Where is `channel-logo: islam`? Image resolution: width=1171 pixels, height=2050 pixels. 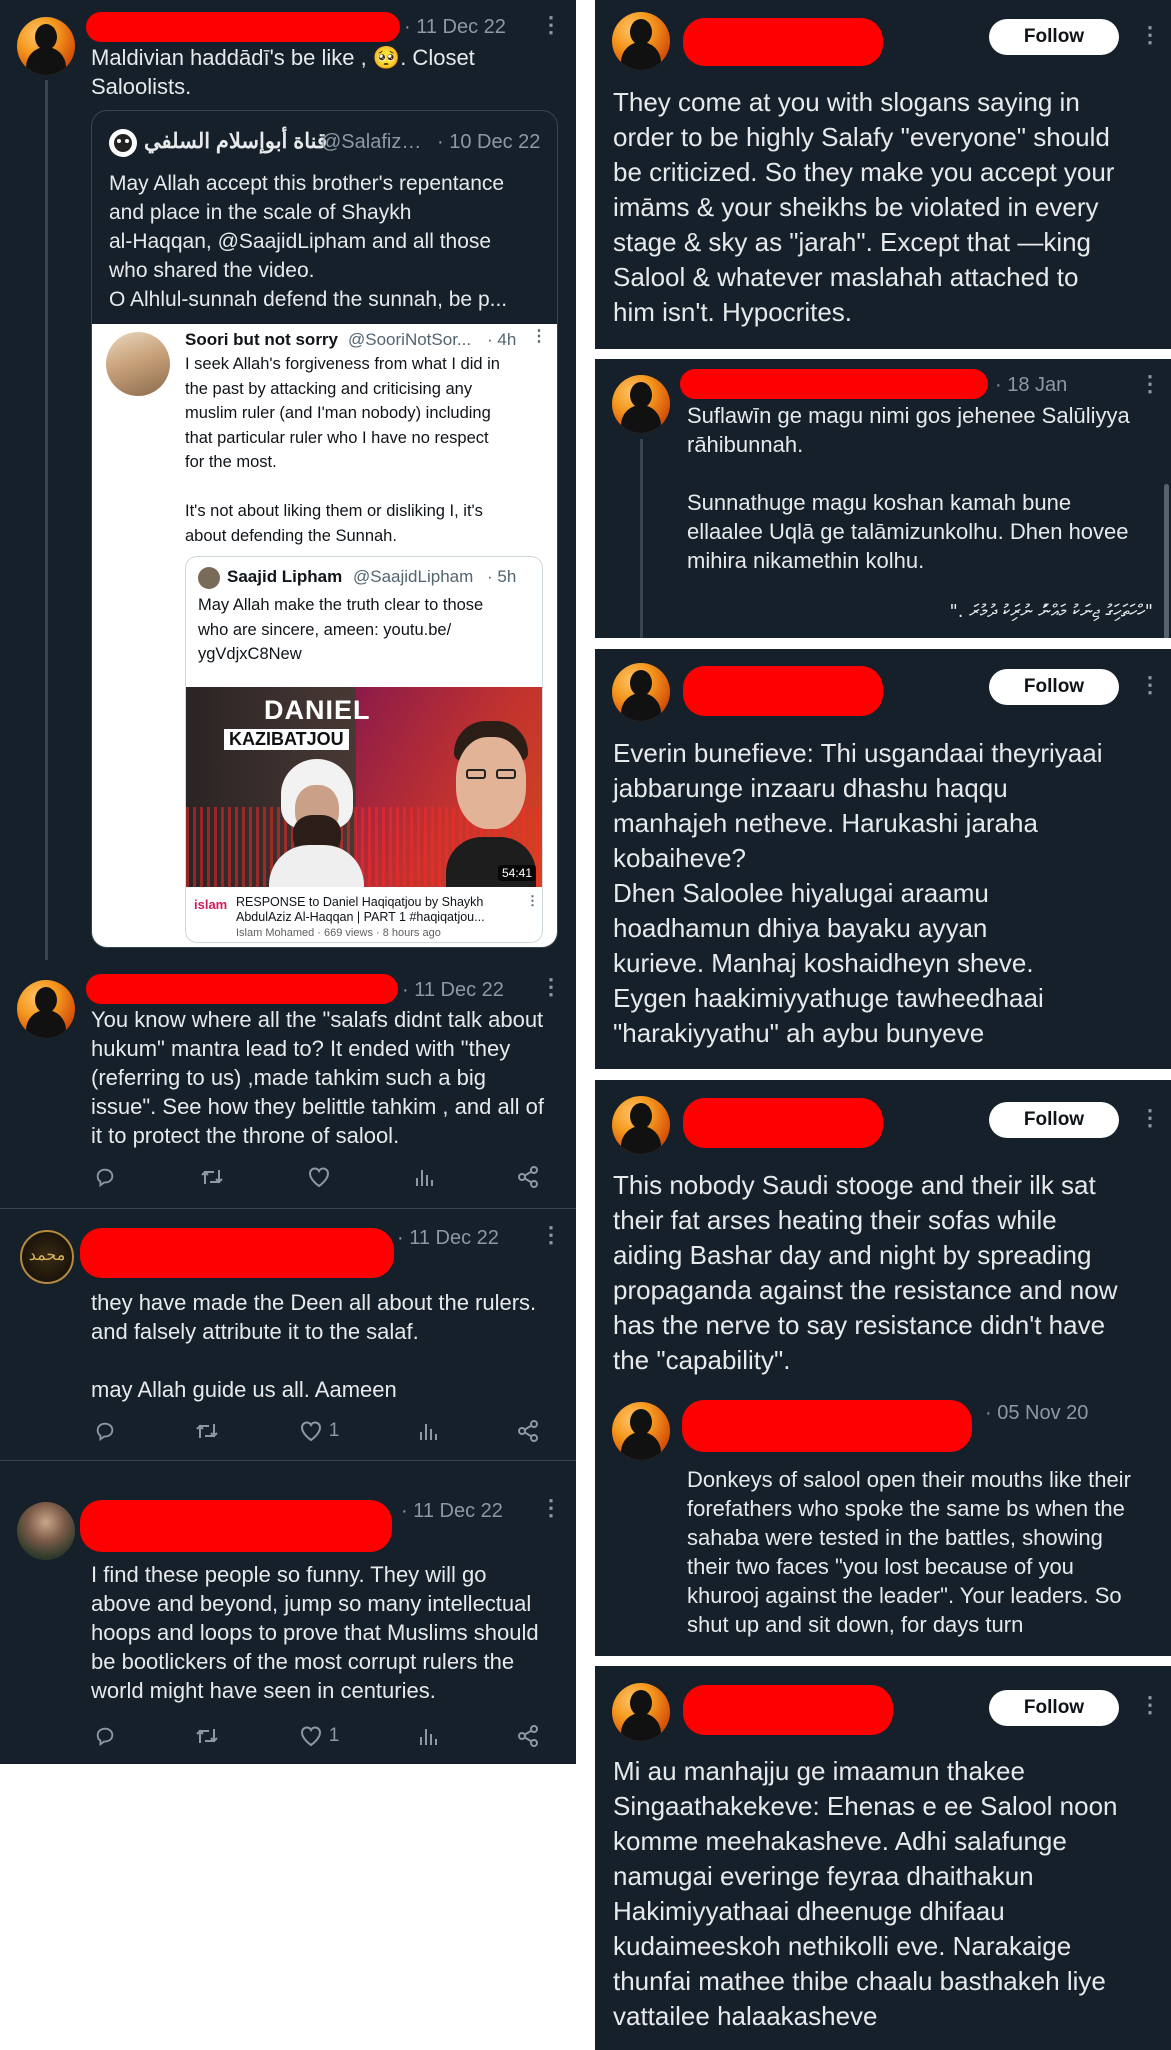 channel-logo: islam is located at coordinates (211, 904).